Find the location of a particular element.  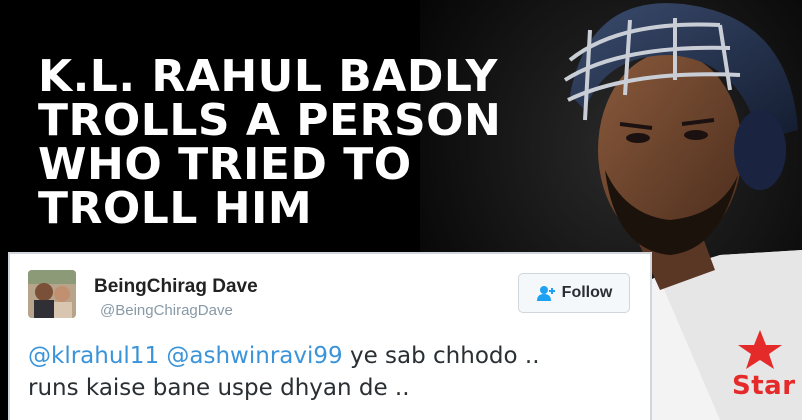

tweet-text-part: runs kaise bane uspe dhyan de .. is located at coordinates (219, 388).